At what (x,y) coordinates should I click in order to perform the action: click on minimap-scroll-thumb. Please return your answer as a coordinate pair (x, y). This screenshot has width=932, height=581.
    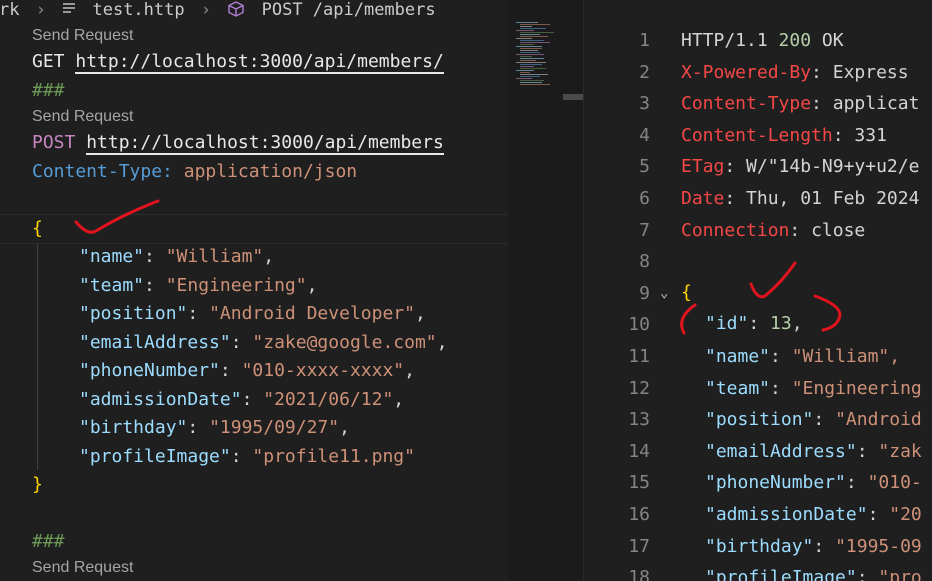
    Looking at the image, I should click on (573, 97).